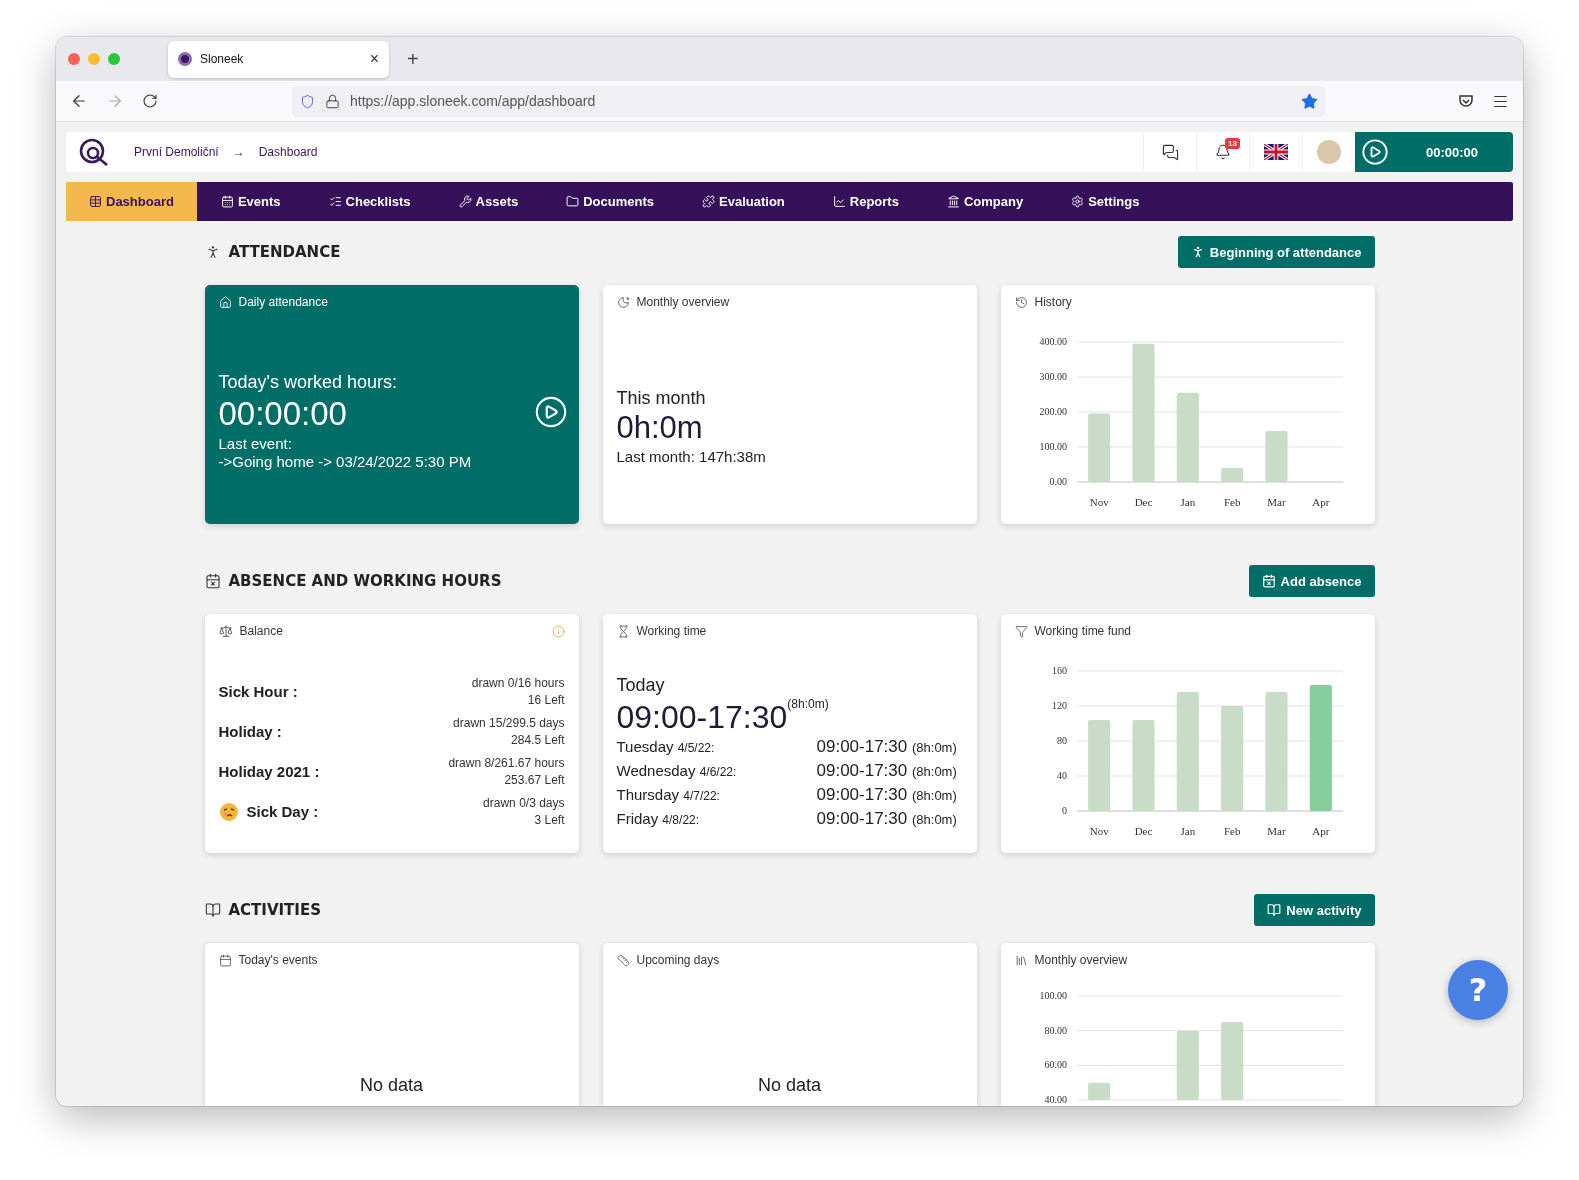 This screenshot has height=1180, width=1579. Describe the element at coordinates (1478, 990) in the screenshot. I see `help-button: ?` at that location.